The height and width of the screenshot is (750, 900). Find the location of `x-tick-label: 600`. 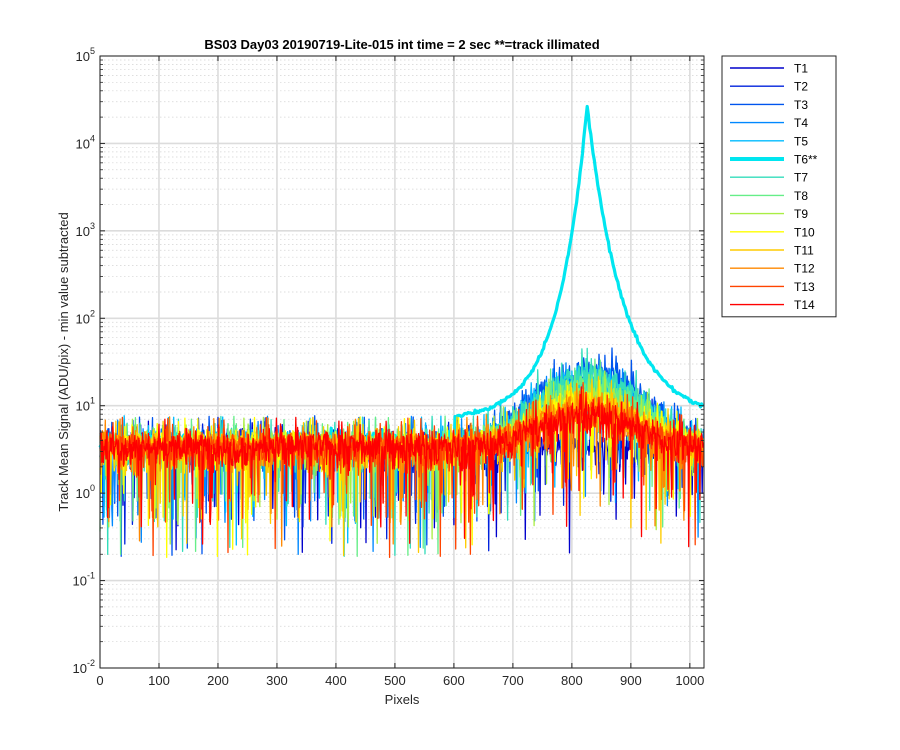

x-tick-label: 600 is located at coordinates (454, 680).